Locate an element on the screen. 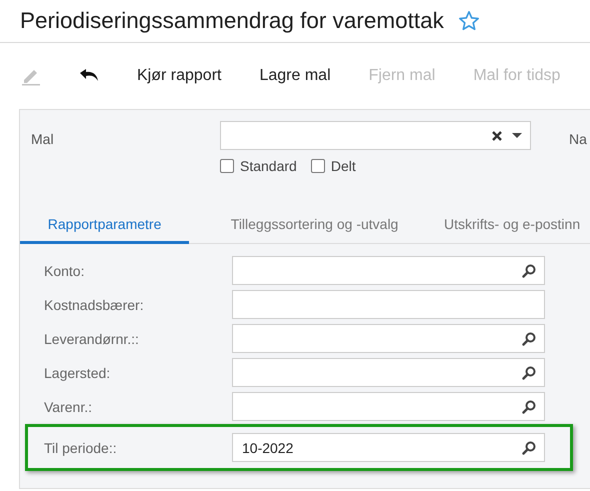  page-title: Periodiseringssammendrag for varemottak is located at coordinates (232, 21).